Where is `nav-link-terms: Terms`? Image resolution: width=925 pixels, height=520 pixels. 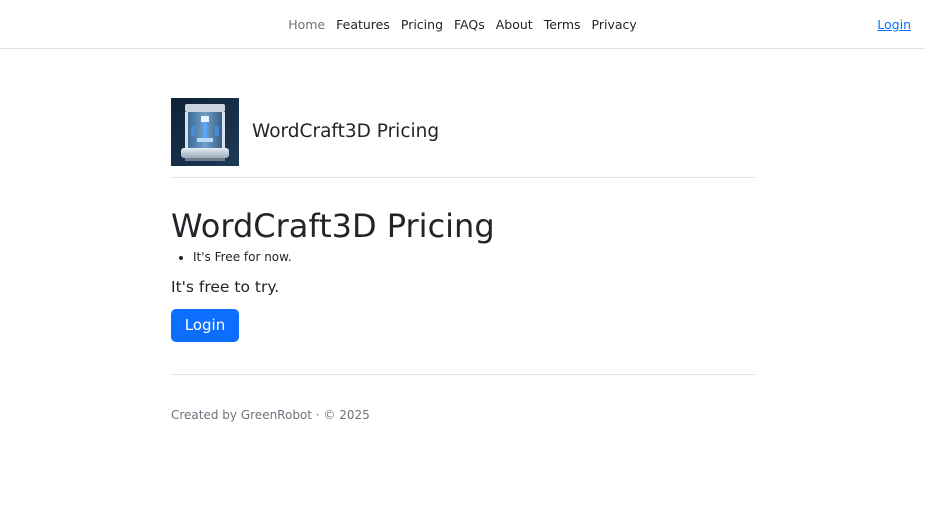 nav-link-terms: Terms is located at coordinates (562, 24).